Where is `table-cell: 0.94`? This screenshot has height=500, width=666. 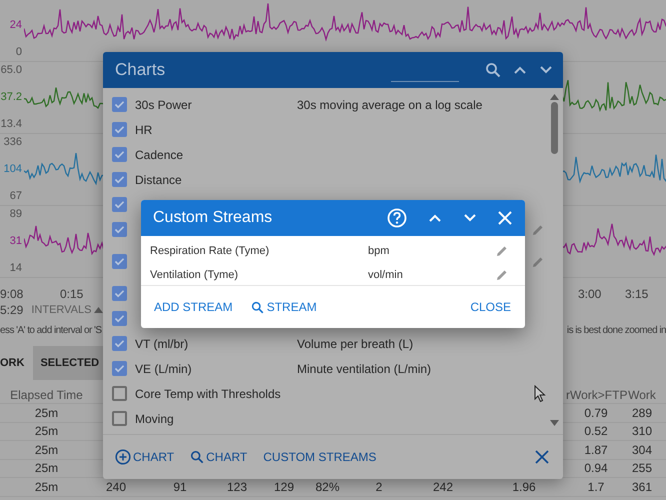
table-cell: 0.94 is located at coordinates (596, 468).